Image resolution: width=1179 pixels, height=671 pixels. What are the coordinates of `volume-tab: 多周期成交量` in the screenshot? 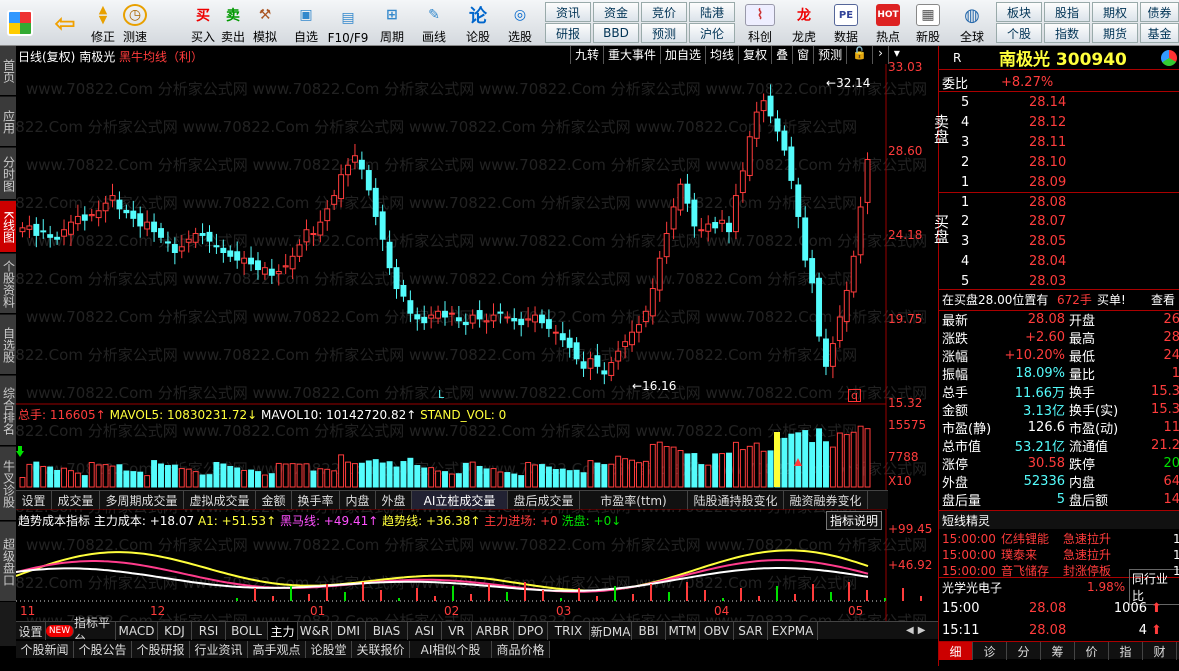 It's located at (142, 500).